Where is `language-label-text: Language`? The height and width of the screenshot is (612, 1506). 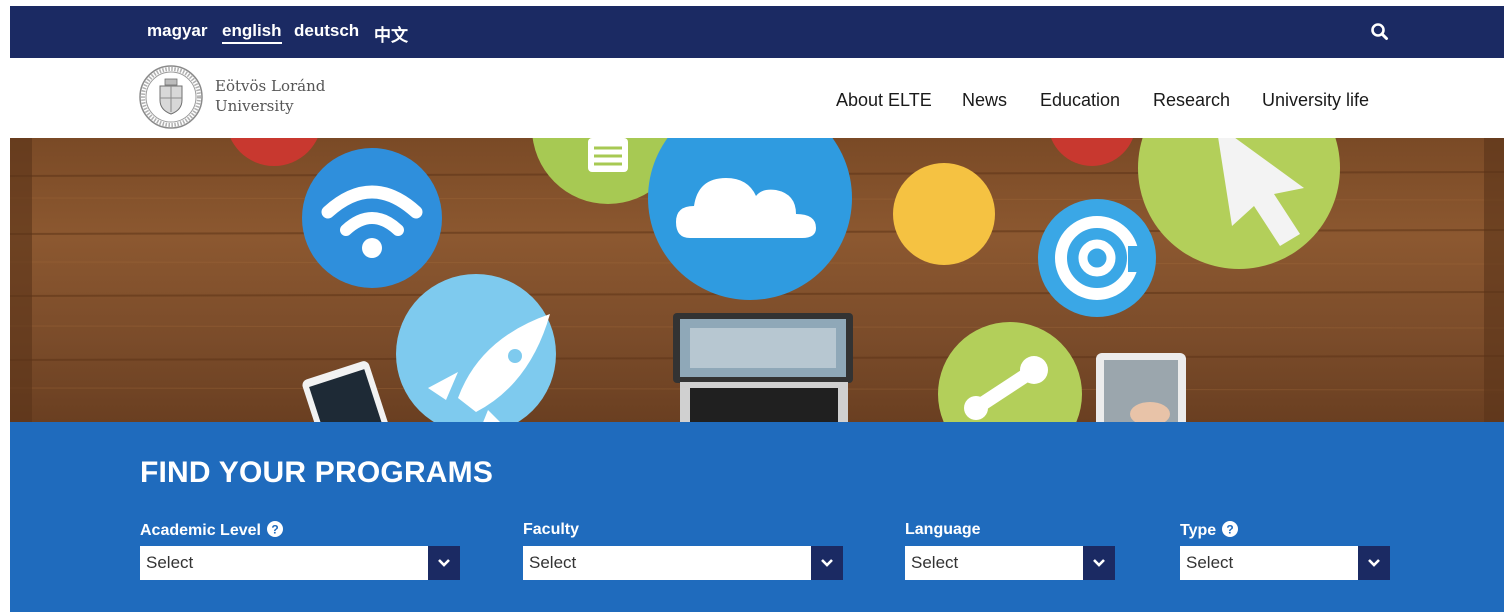
language-label-text: Language is located at coordinates (943, 529).